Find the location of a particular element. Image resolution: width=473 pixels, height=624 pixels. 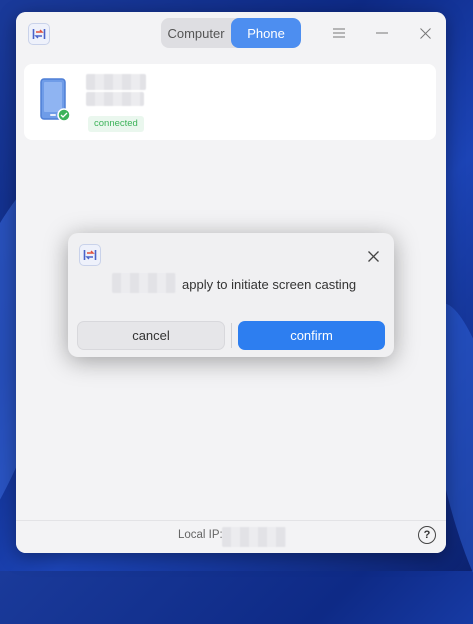

cancel-button: cancel is located at coordinates (151, 335).